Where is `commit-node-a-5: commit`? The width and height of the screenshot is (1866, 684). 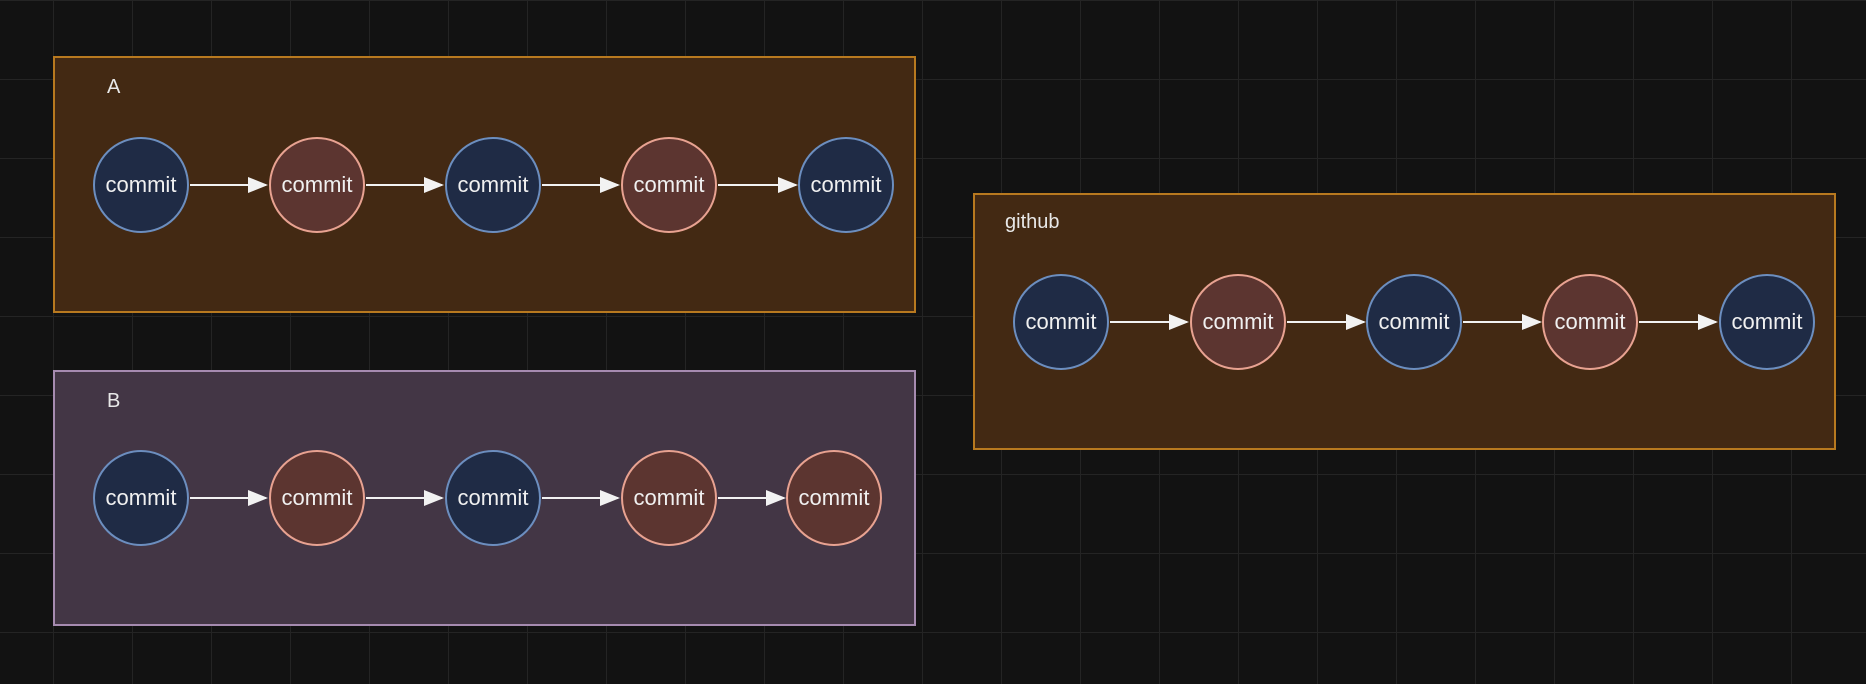
commit-node-a-5: commit is located at coordinates (846, 185).